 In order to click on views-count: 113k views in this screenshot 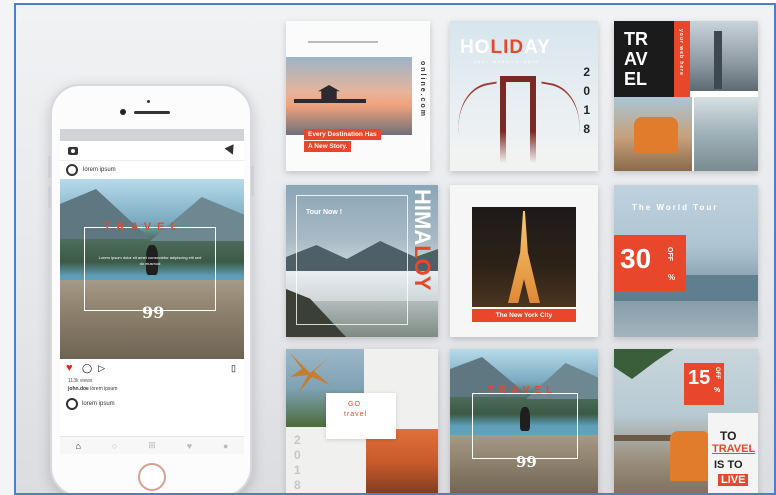, I will do `click(80, 381)`.